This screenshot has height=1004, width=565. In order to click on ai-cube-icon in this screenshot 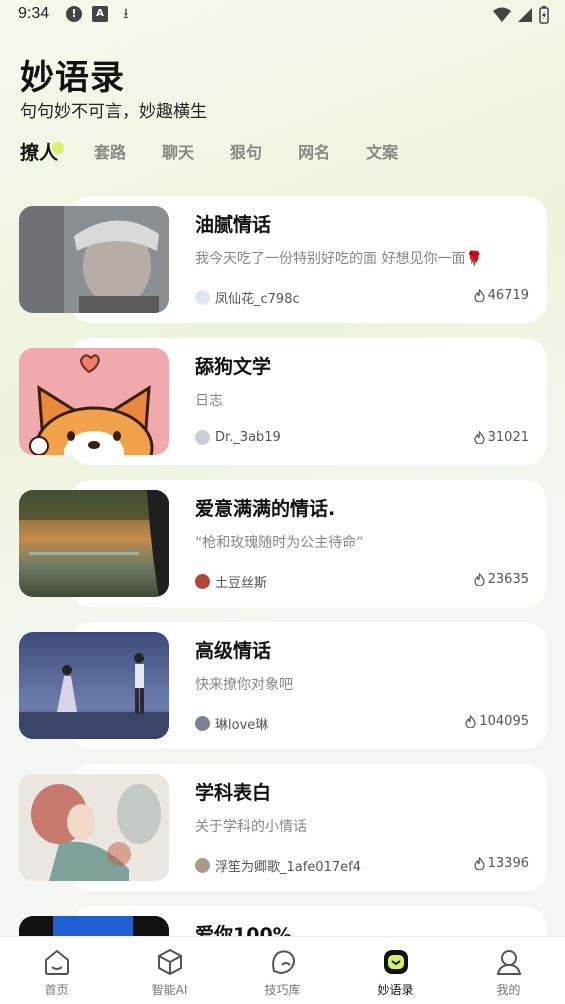, I will do `click(169, 962)`.